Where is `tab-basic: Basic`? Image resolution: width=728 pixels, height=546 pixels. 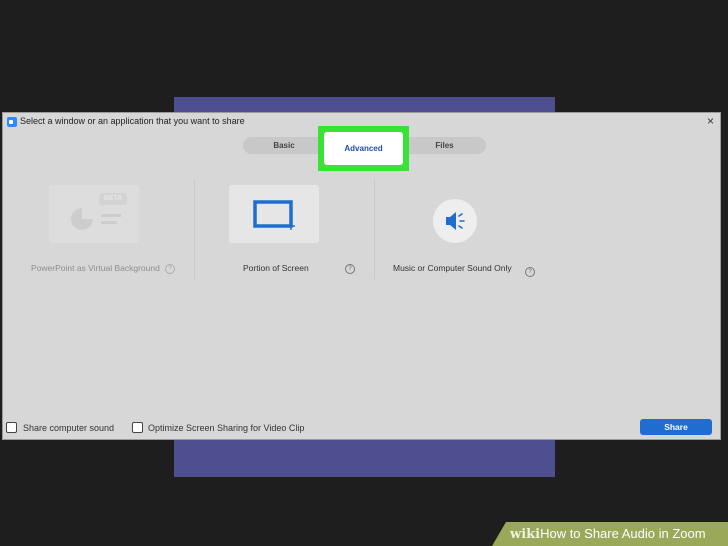 tab-basic: Basic is located at coordinates (284, 145).